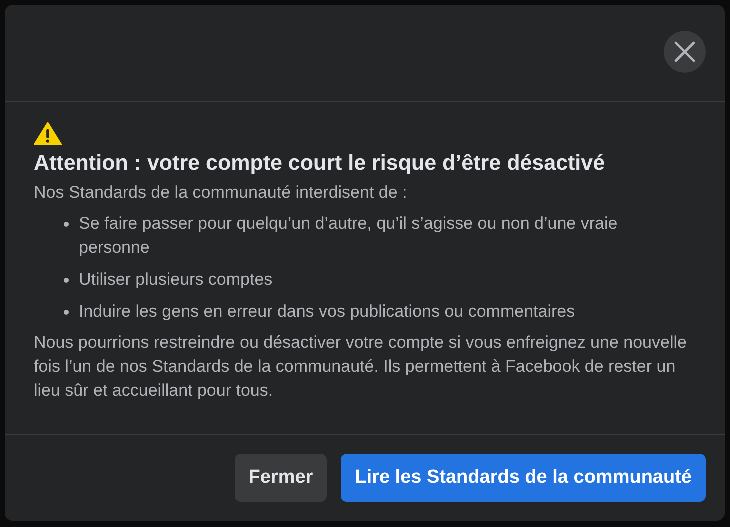 The width and height of the screenshot is (730, 527). Describe the element at coordinates (320, 163) in the screenshot. I see `dialog-title: Attention : votre compte court le risque d’être désactivé` at that location.